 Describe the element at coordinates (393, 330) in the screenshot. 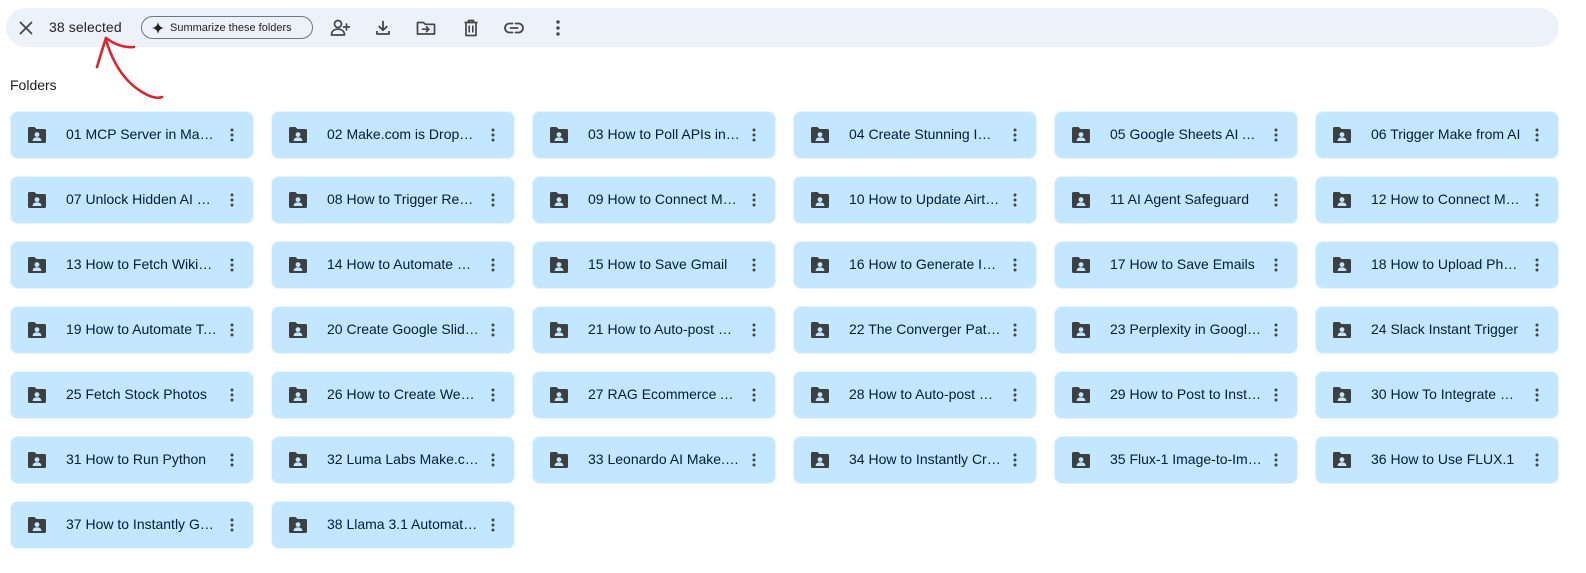

I see `folder-card: 20 Create Google Slides` at that location.